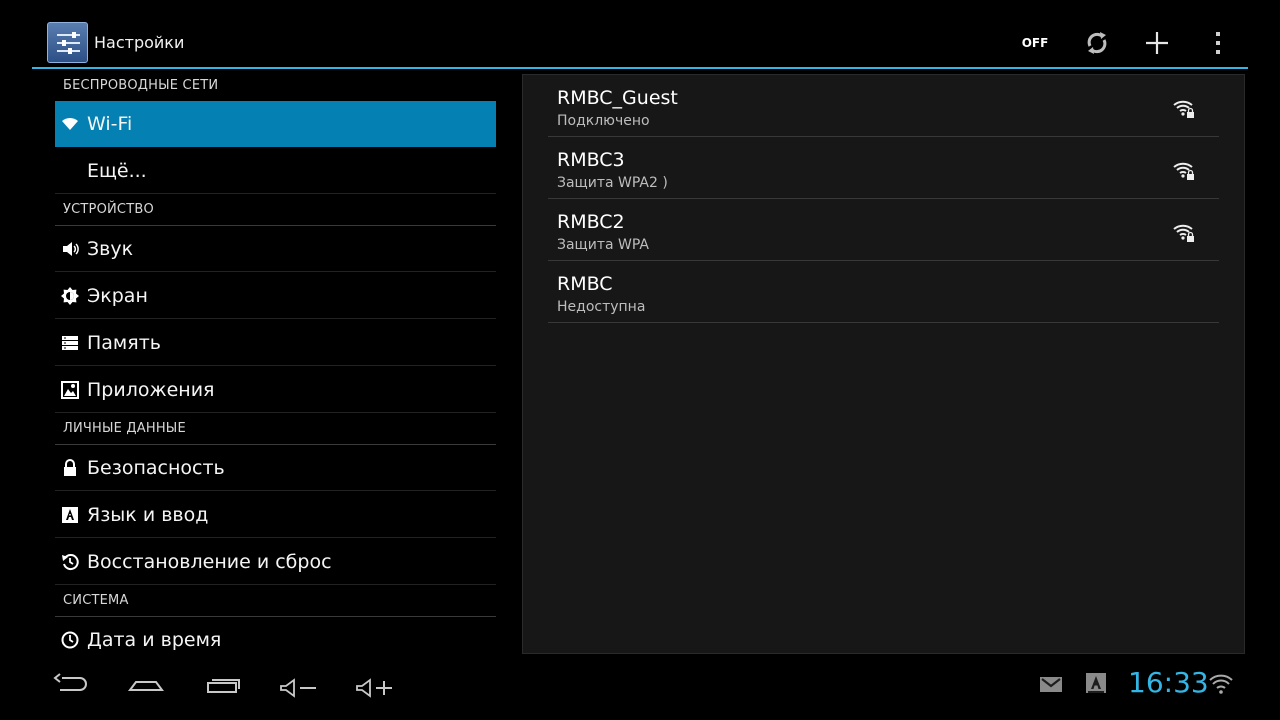 The width and height of the screenshot is (1280, 720). What do you see at coordinates (640, 690) in the screenshot?
I see `system-navigation-bar: 16:33` at bounding box center [640, 690].